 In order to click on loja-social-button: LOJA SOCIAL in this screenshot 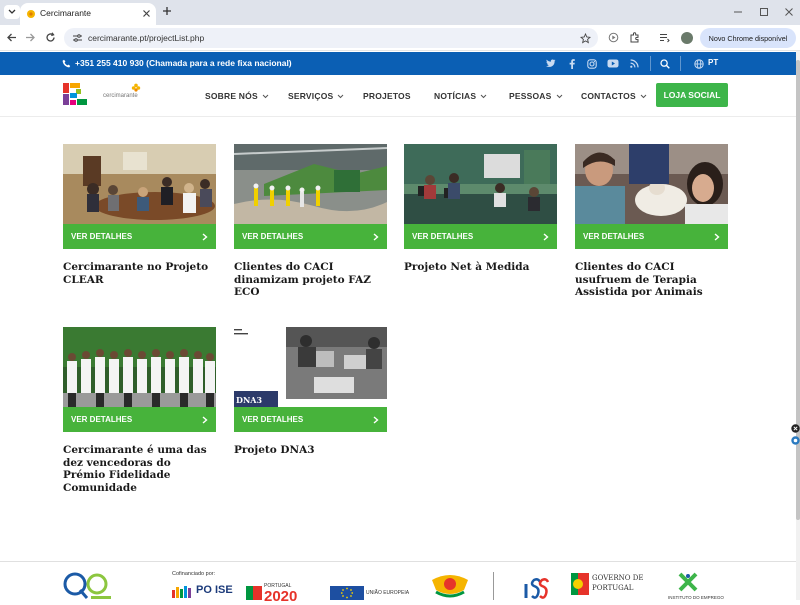, I will do `click(692, 95)`.